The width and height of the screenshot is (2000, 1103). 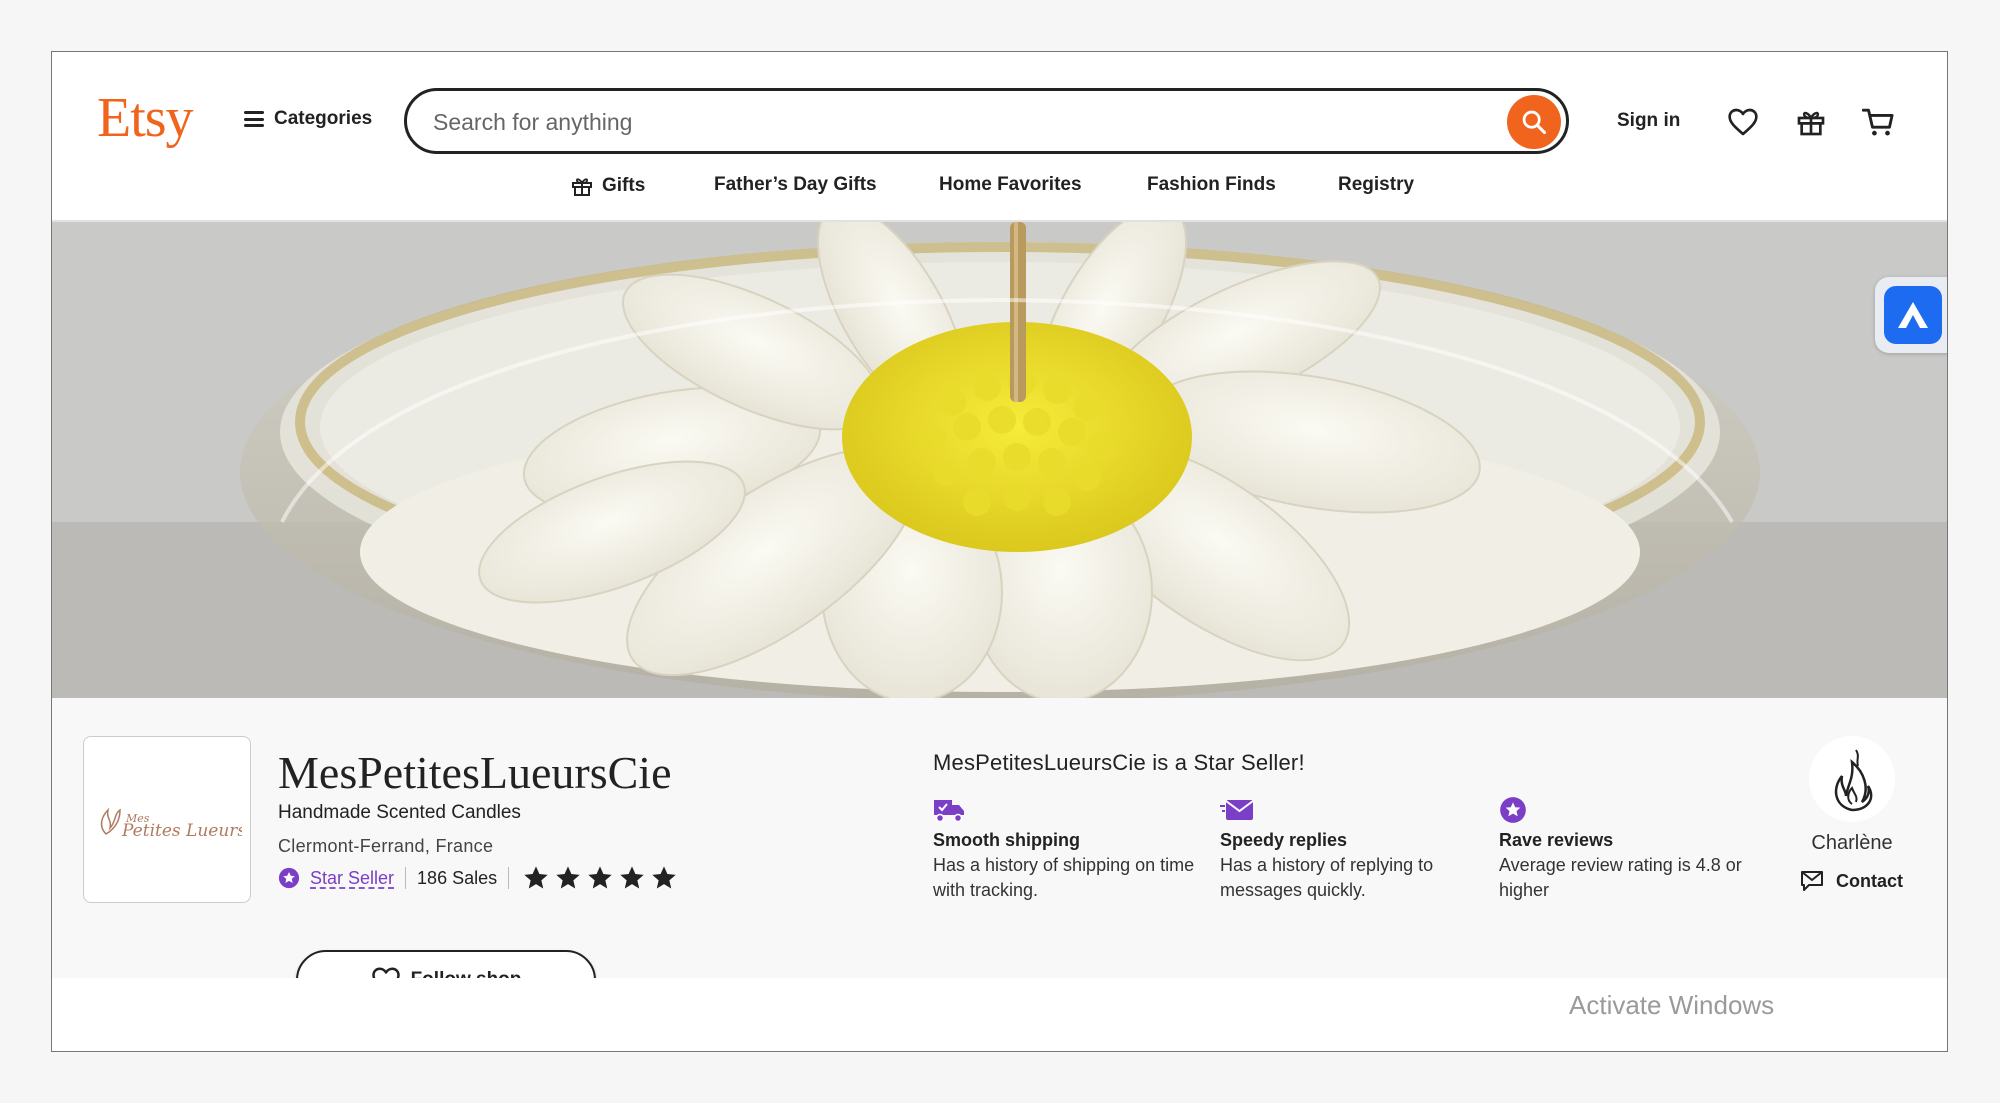 I want to click on subnav-gifts: Gifts, so click(x=607, y=186).